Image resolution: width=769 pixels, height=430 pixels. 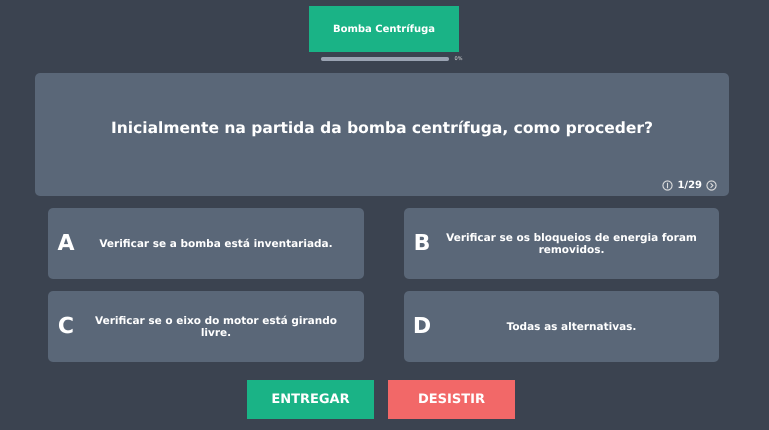 I want to click on topic-title: Bomba Centrífuga, so click(x=384, y=29).